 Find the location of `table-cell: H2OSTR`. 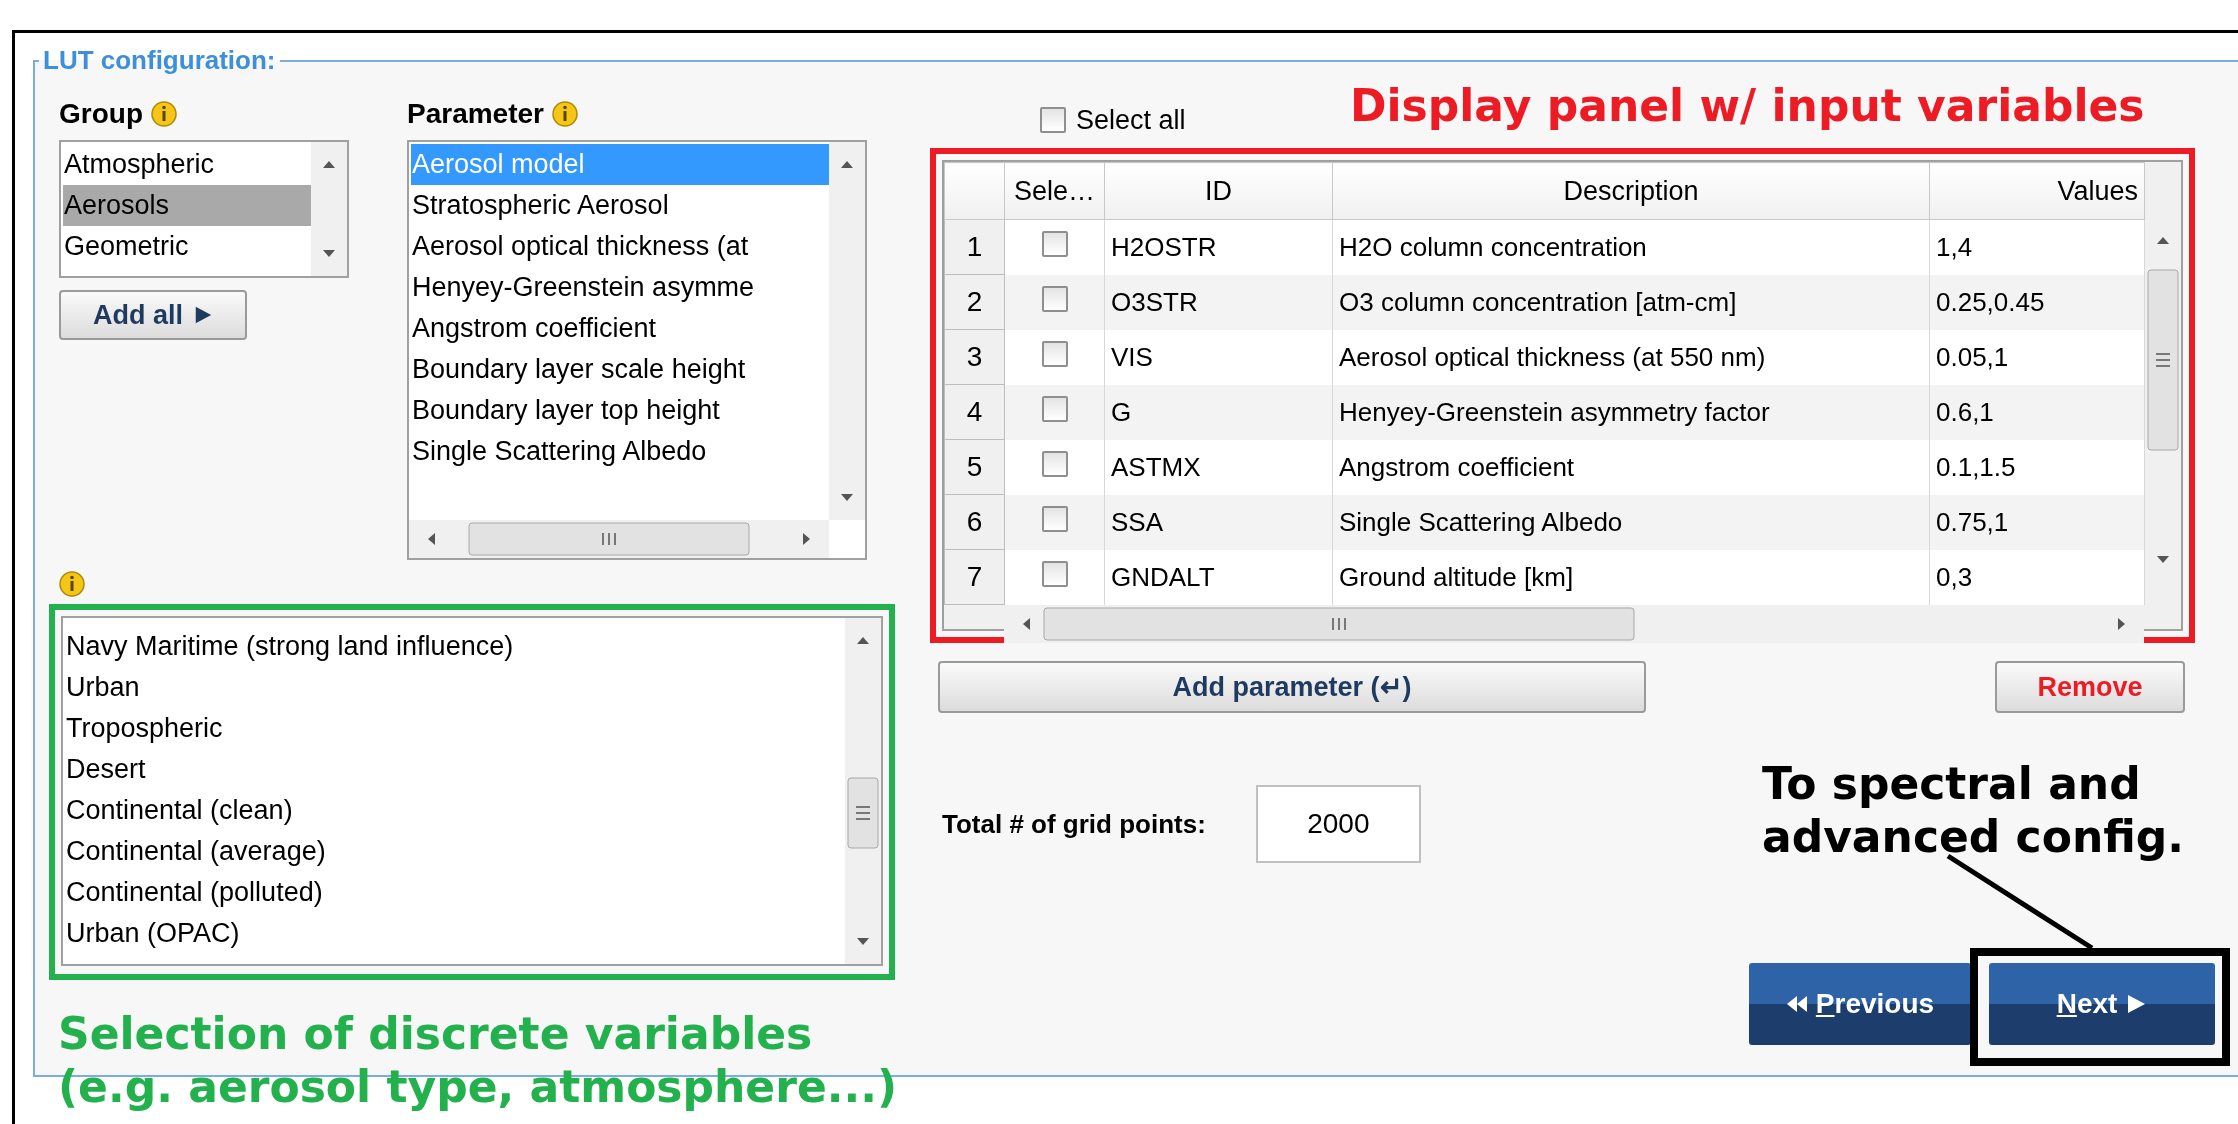

table-cell: H2OSTR is located at coordinates (1218, 247).